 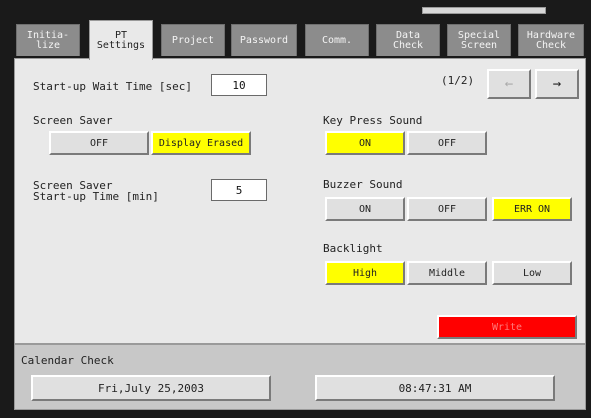 What do you see at coordinates (373, 120) in the screenshot?
I see `key-press-label: Key Press Sound` at bounding box center [373, 120].